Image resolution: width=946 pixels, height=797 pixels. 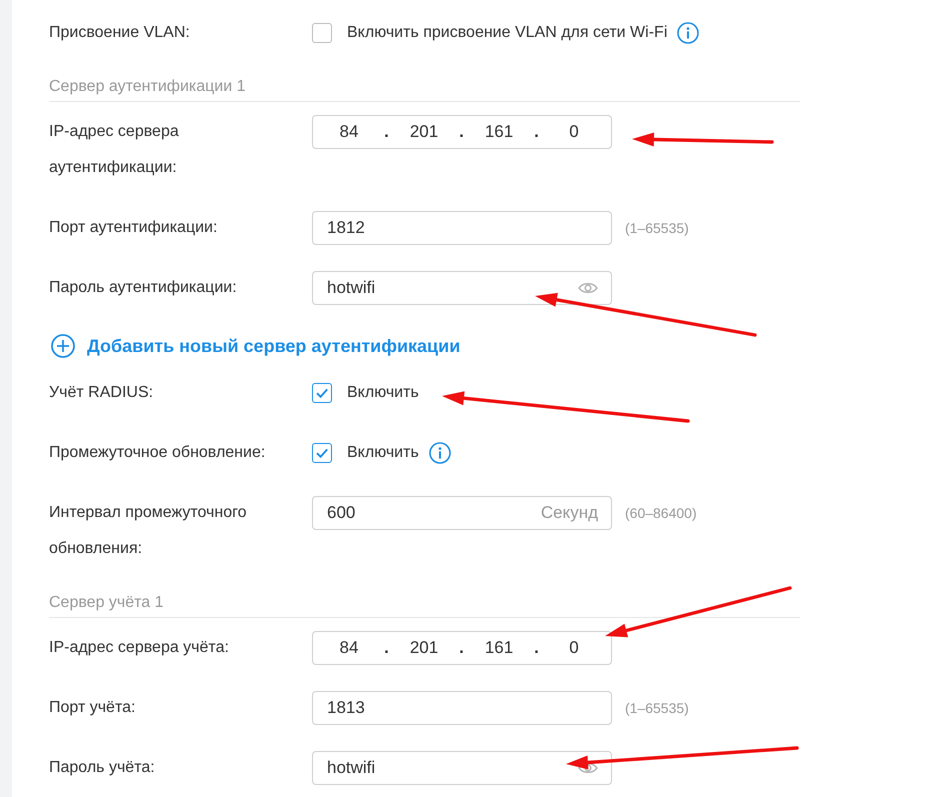 I want to click on field-label: IP-адрес сервера учёта:, so click(x=139, y=648).